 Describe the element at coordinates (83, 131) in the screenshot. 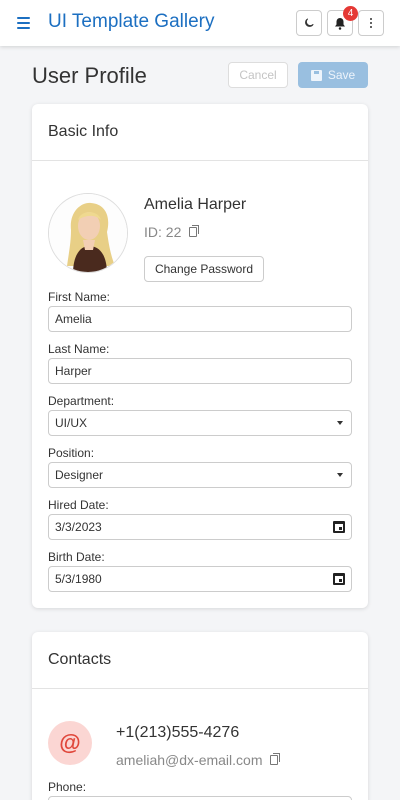

I see `basic-info-title: Basic Info` at that location.